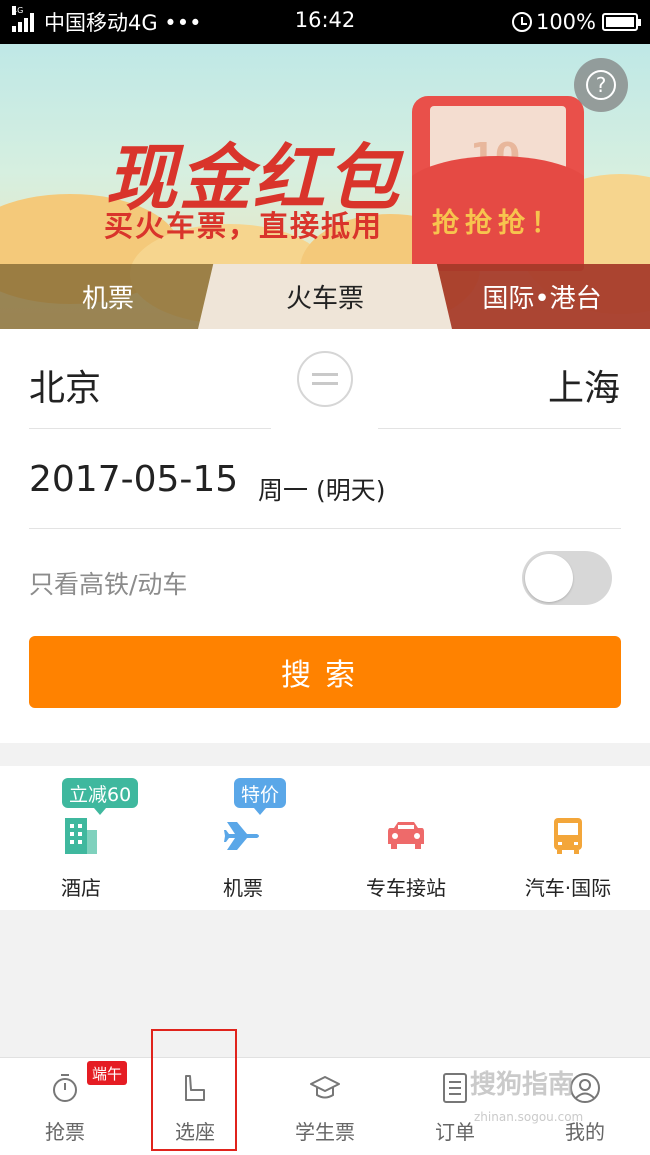  I want to click on search-button: 搜索, so click(325, 672).